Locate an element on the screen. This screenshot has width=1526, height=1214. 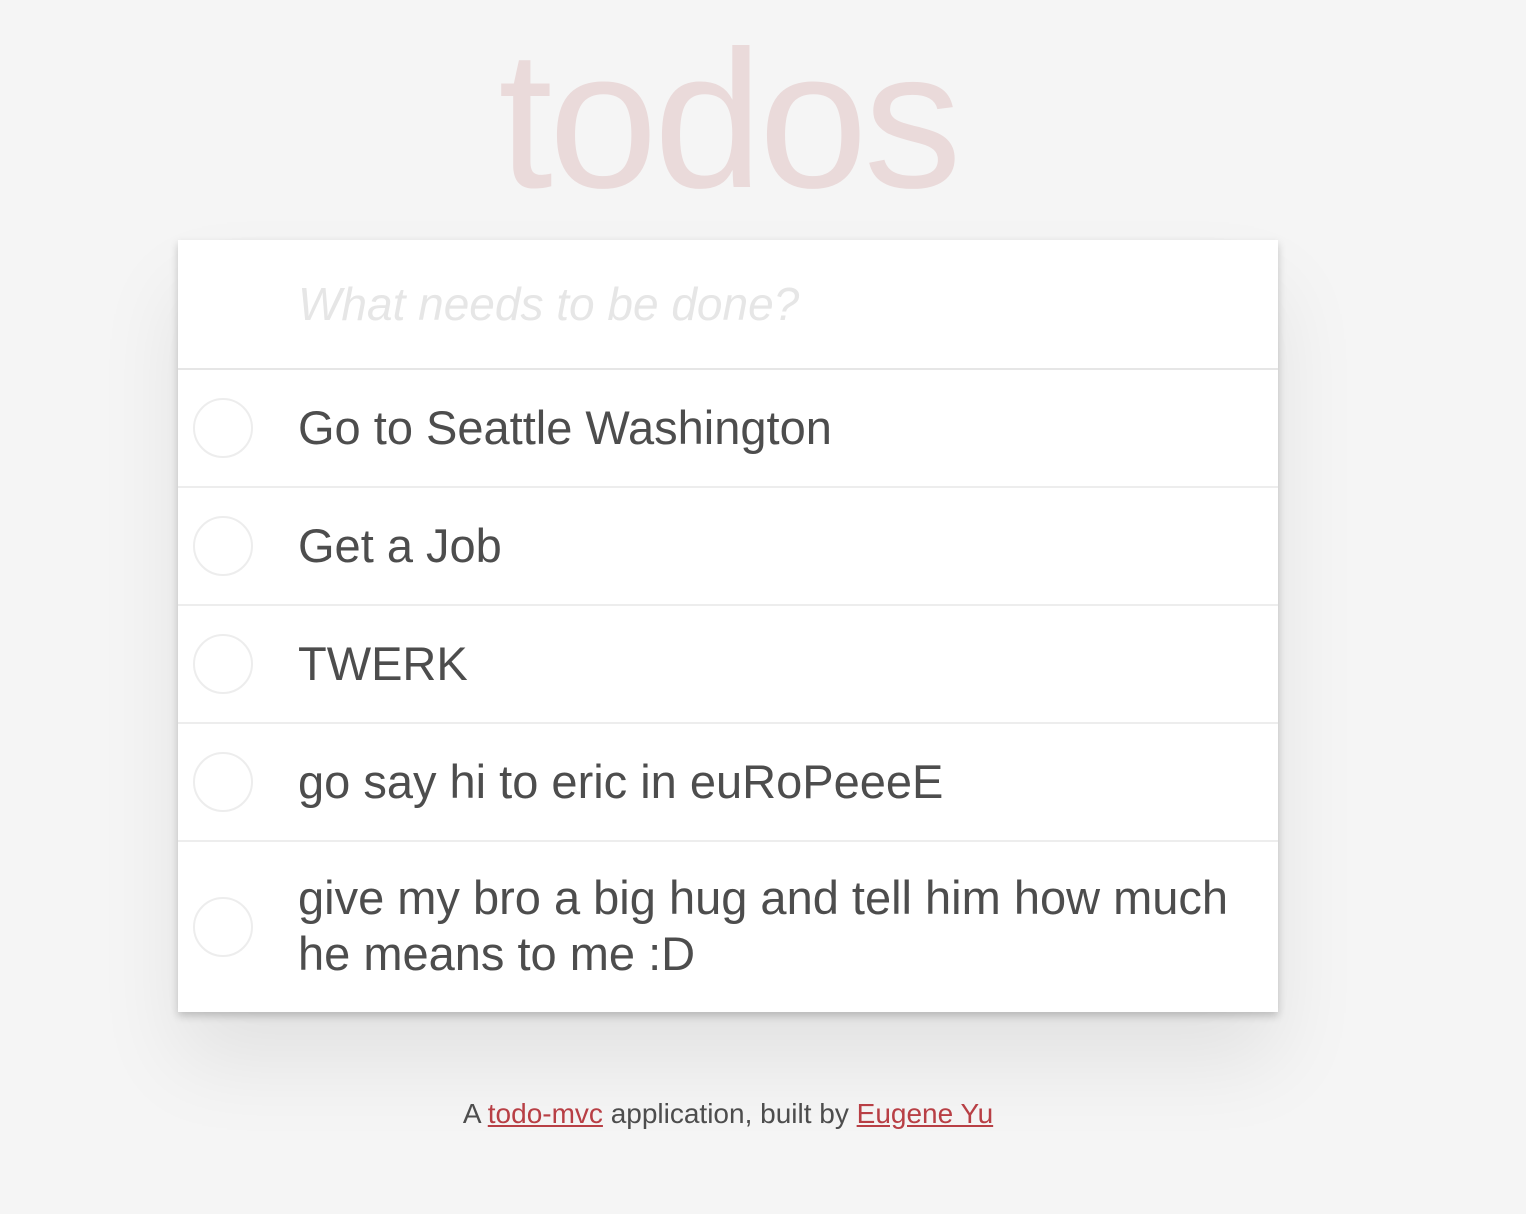
new-todo-input is located at coordinates (728, 304).